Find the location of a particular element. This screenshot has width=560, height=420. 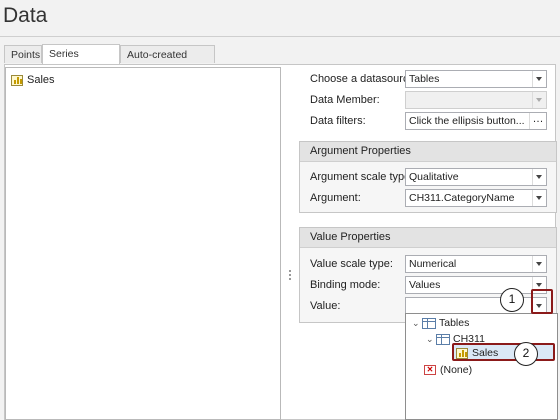

argument-scale-value: Qualitative is located at coordinates (434, 177).